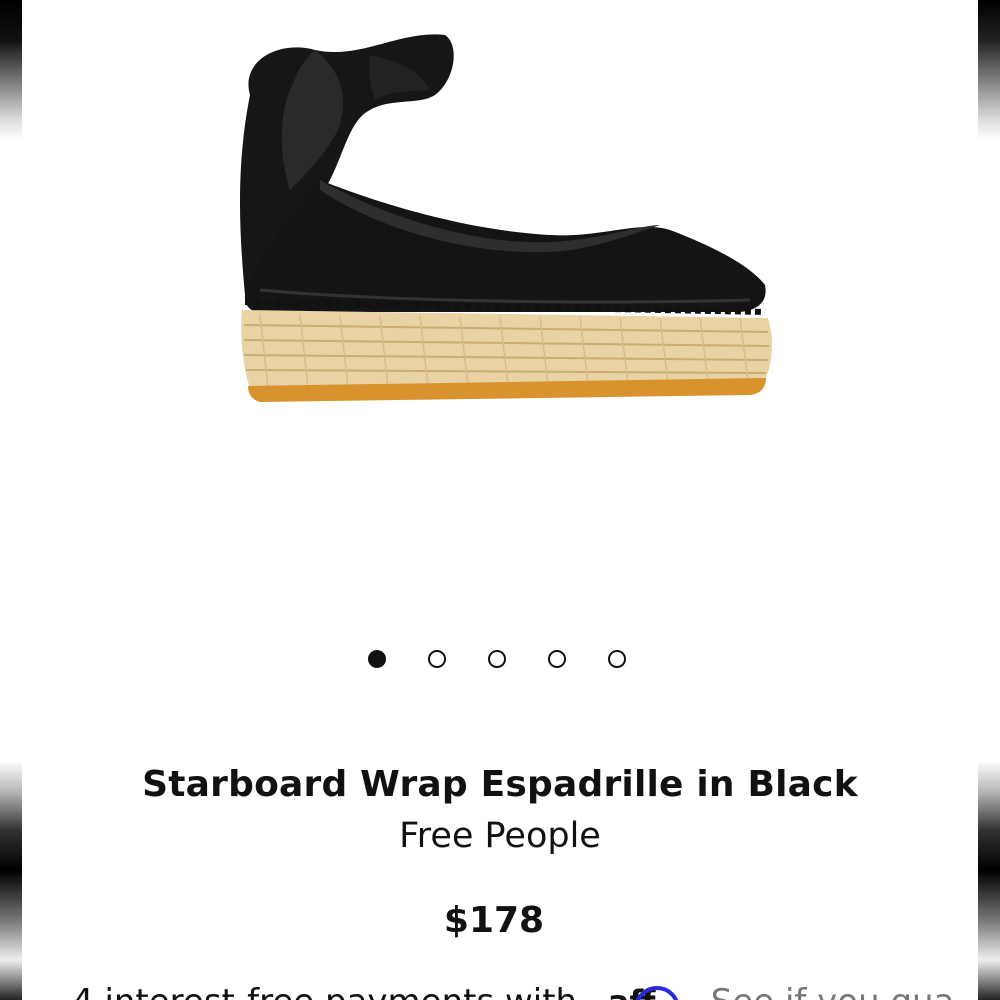 Image resolution: width=1000 pixels, height=1000 pixels. I want to click on product-title: Starboard Wrap Espadrille in Black, so click(500, 784).